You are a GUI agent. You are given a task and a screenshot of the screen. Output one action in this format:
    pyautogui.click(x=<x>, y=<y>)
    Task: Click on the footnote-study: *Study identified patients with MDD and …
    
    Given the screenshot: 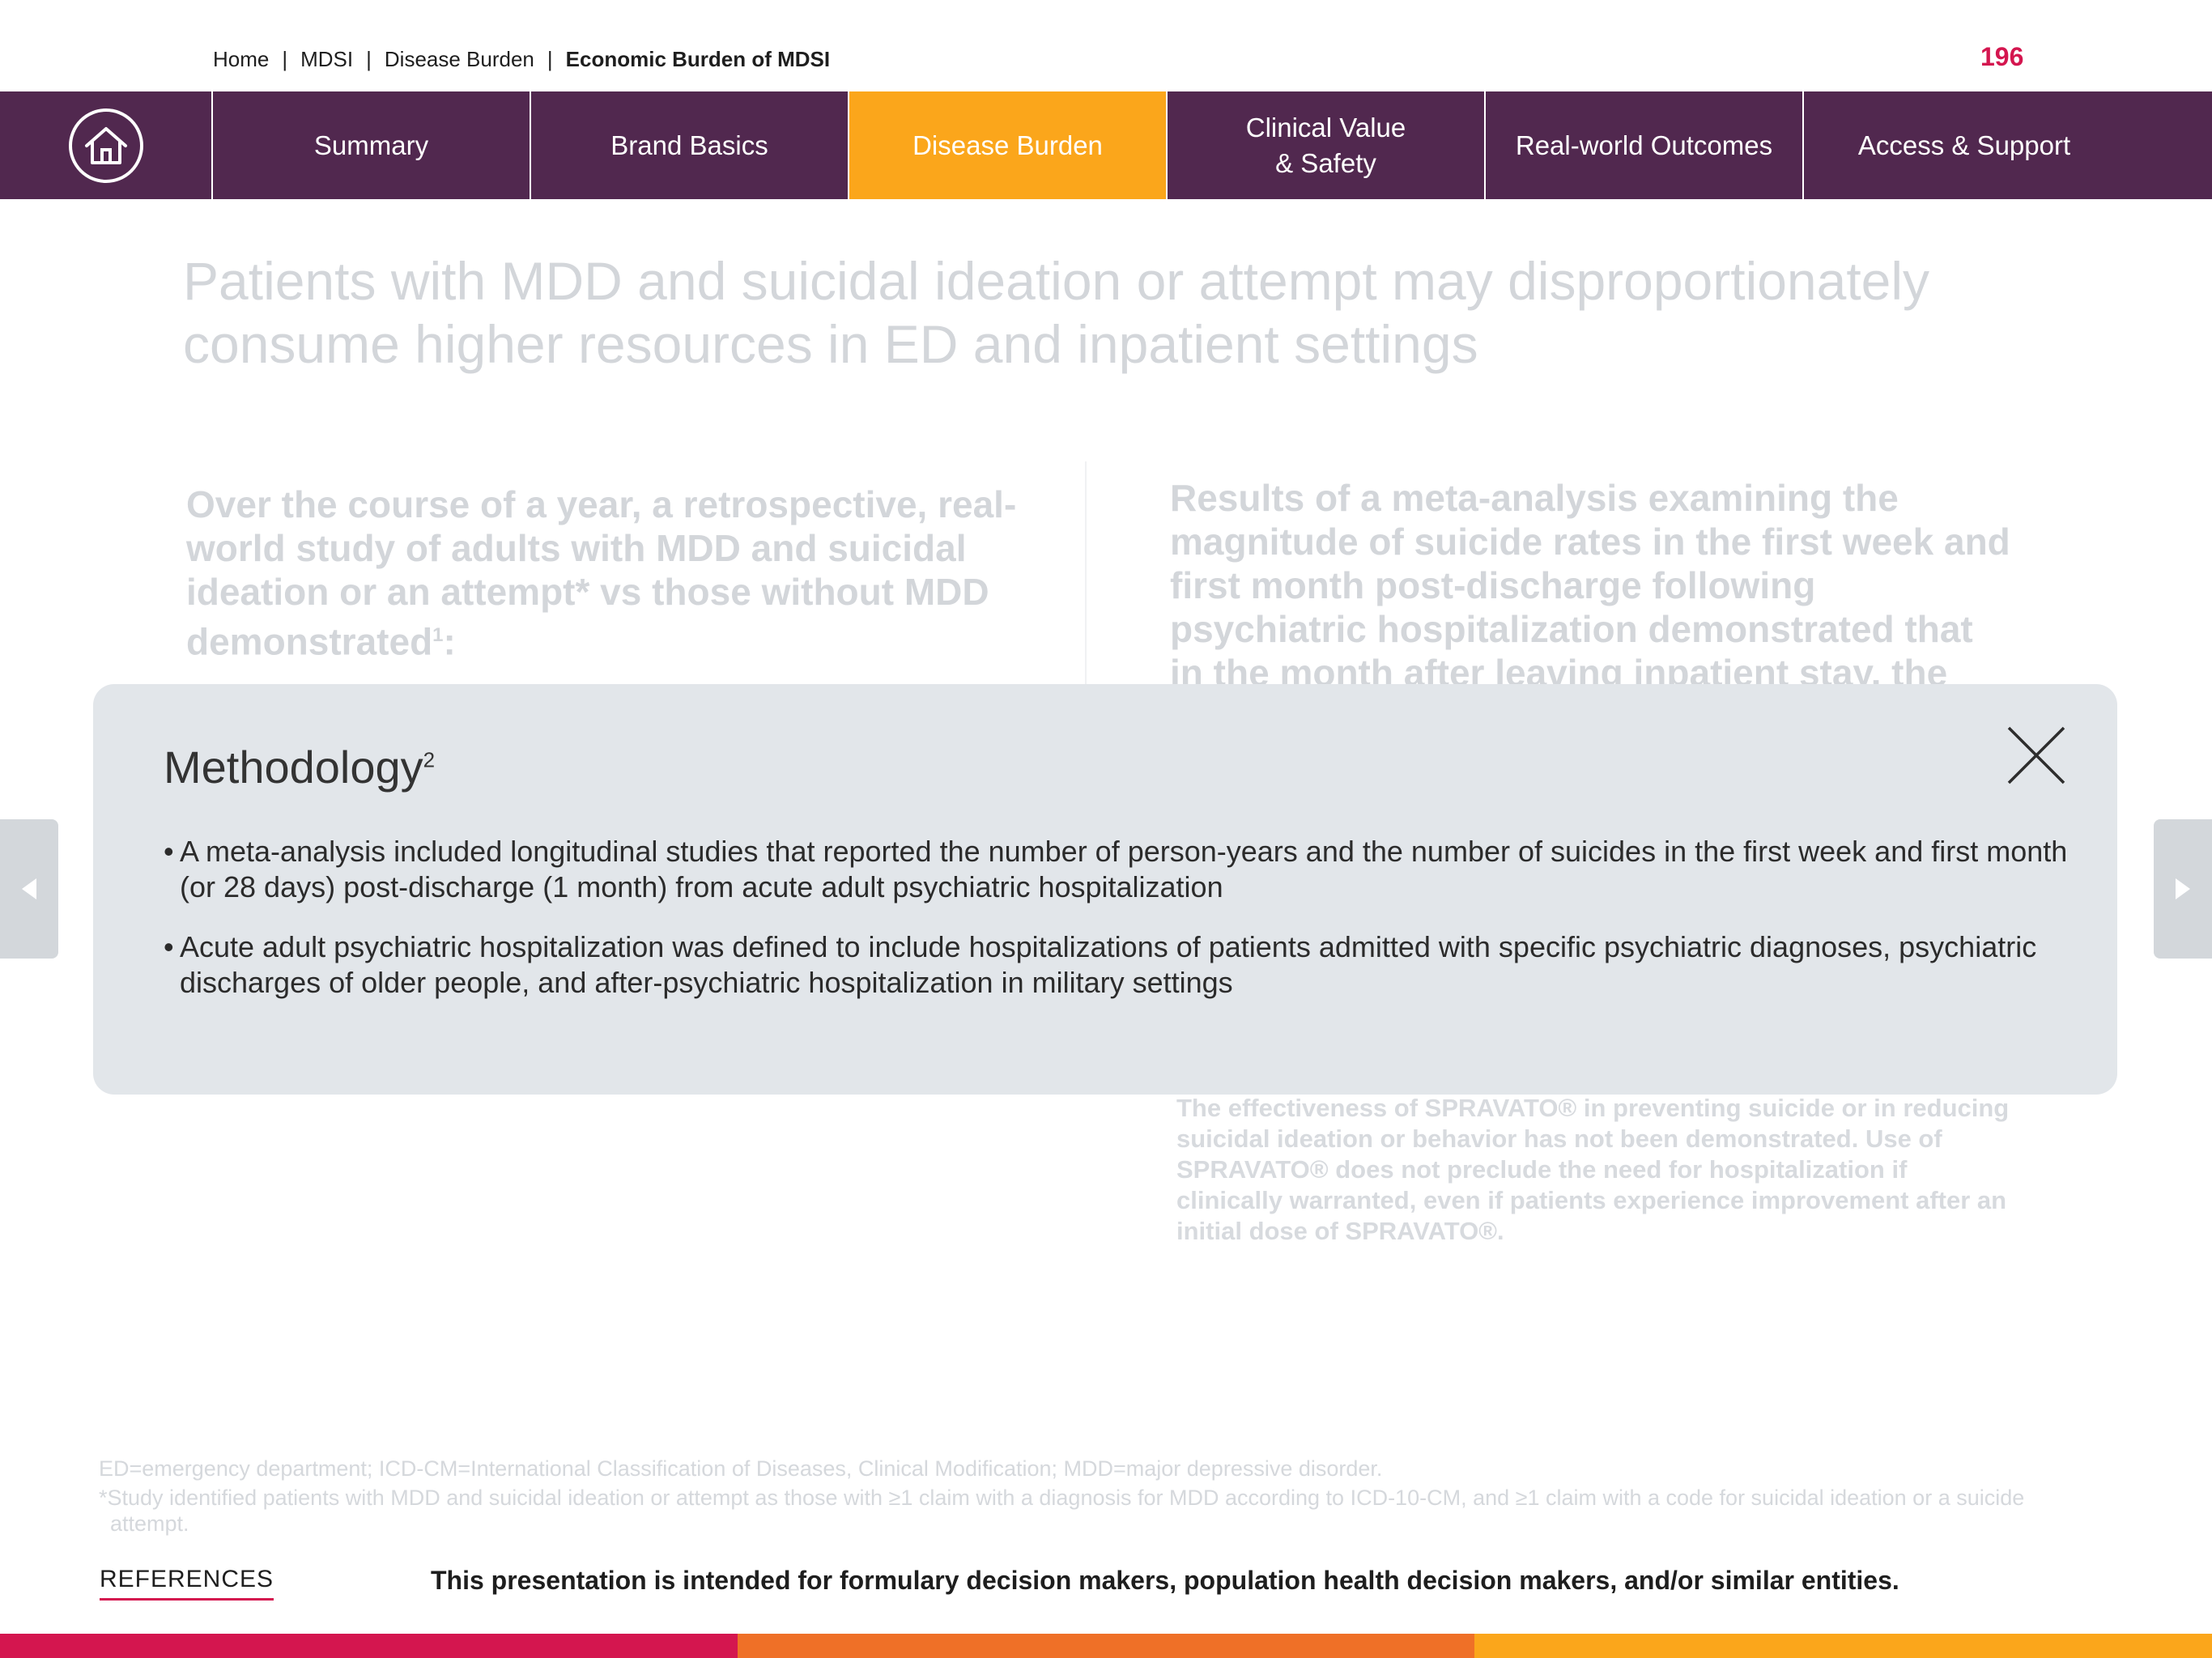 What is the action you would take?
    pyautogui.click(x=1062, y=1511)
    